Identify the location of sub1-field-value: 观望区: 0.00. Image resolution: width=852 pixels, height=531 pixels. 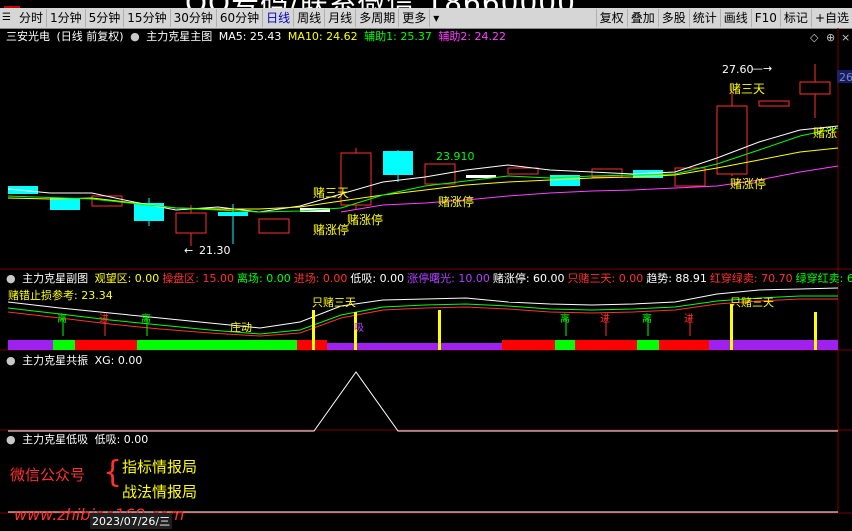
(127, 278).